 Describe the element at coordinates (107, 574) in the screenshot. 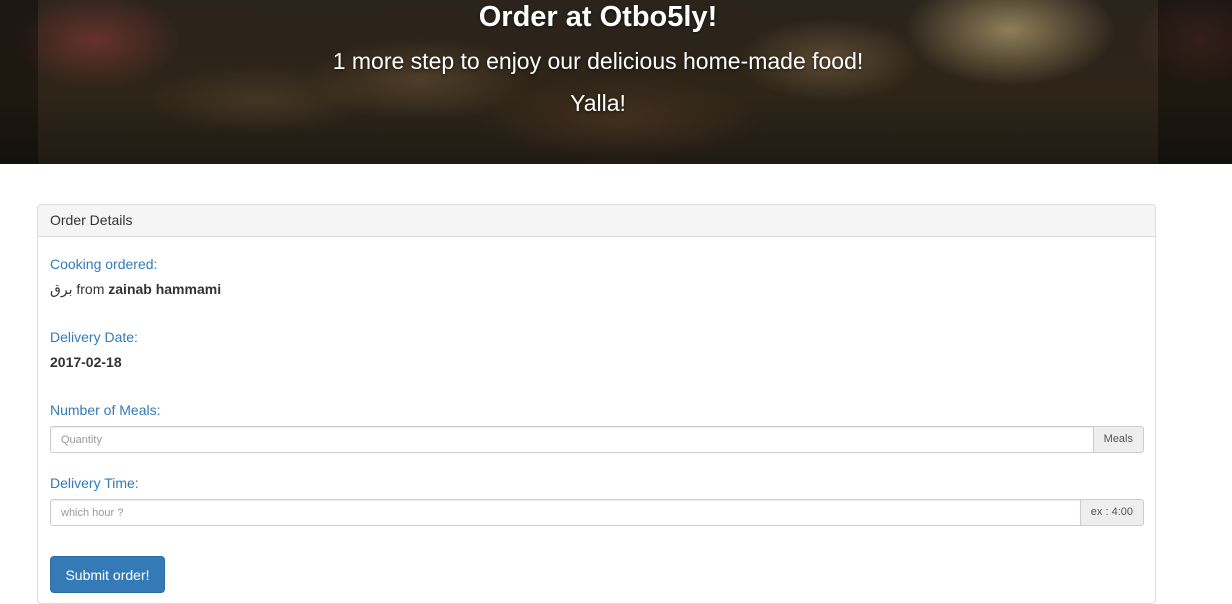

I see `submit-order-button: Submit order!` at that location.